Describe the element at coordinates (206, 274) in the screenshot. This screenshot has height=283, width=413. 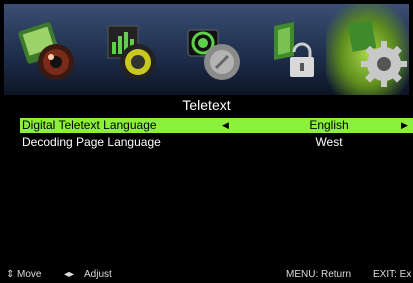
I see `footer-hints: ⇕ Move ◂▸ Adjust MENU: Return EXIT: Ex` at that location.